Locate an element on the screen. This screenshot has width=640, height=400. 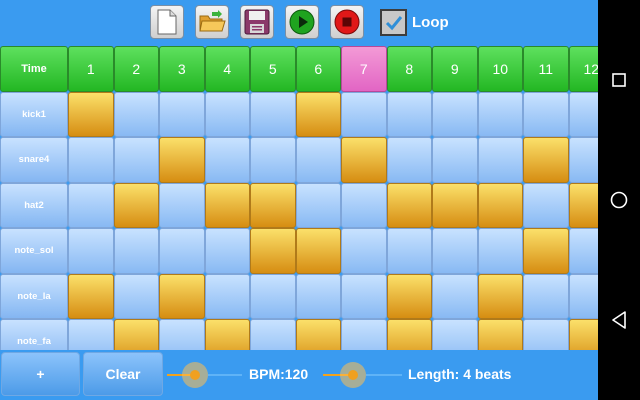
length-slider-knob is located at coordinates (353, 375).